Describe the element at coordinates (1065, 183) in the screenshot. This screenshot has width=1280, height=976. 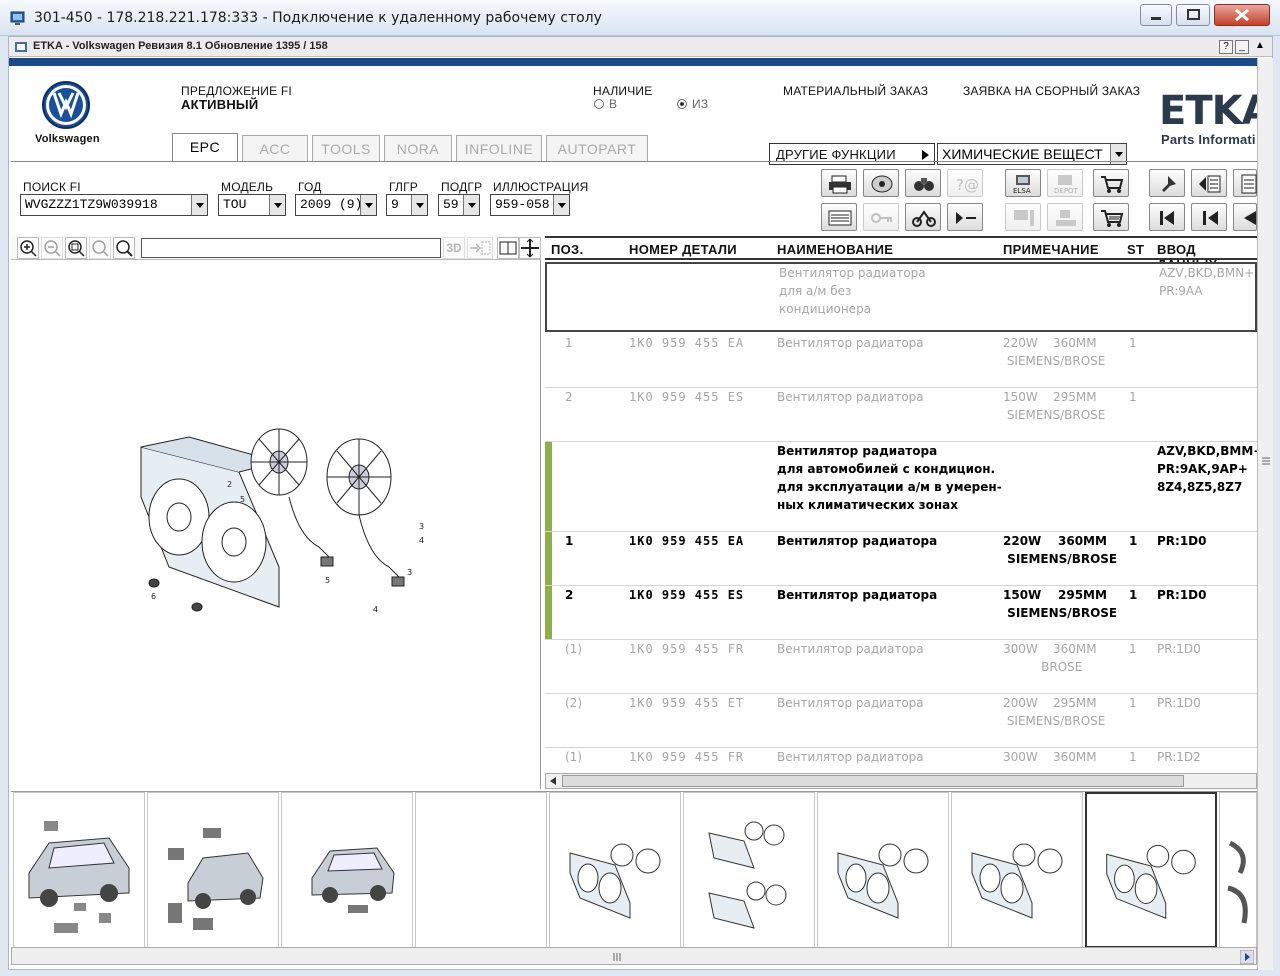
I see `depot-button: DEPOT` at that location.